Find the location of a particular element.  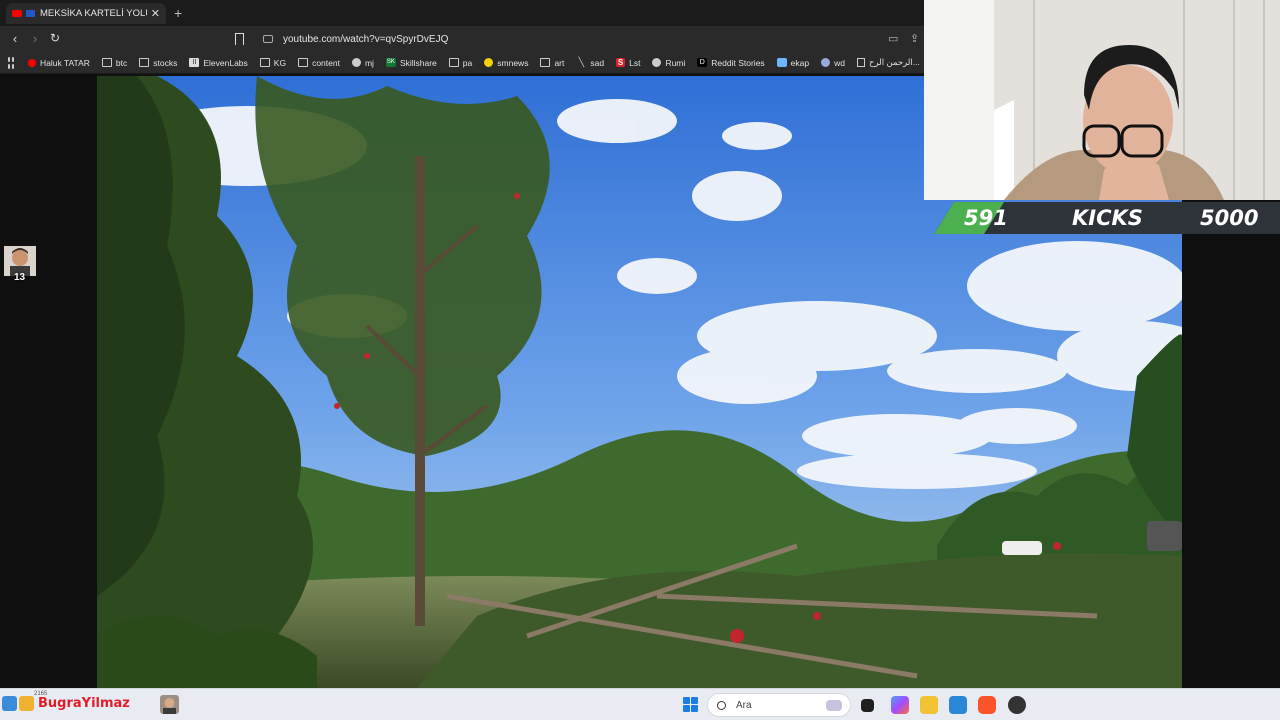

bookmark-label: Rumi is located at coordinates (675, 62).